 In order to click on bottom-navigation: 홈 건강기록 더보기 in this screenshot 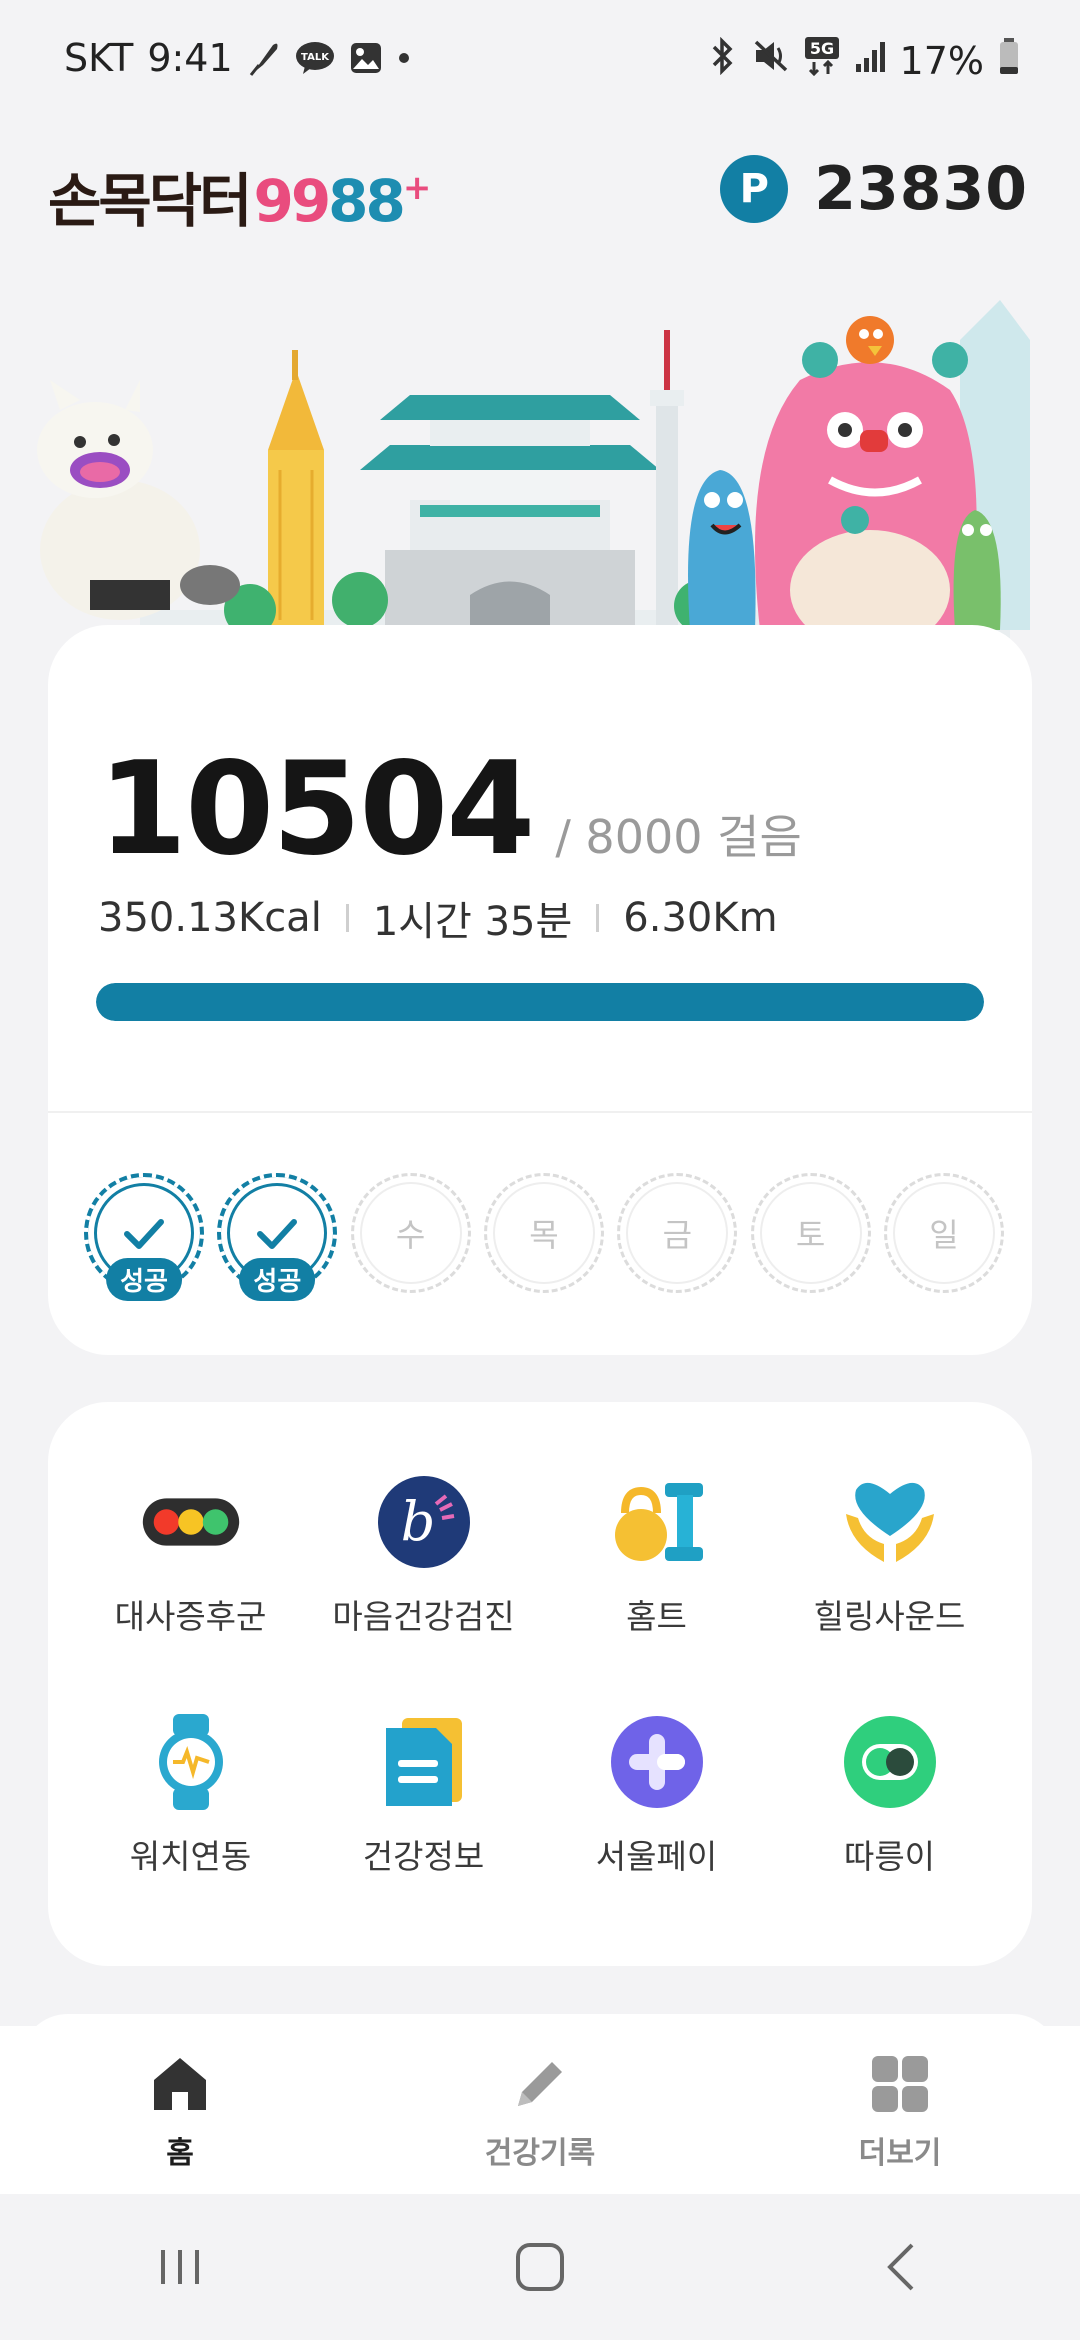, I will do `click(540, 2110)`.